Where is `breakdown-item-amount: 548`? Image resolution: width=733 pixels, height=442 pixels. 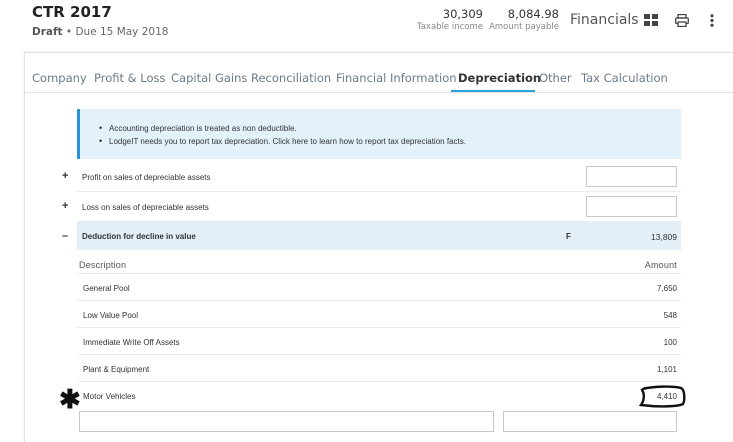
breakdown-item-amount: 548 is located at coordinates (670, 315).